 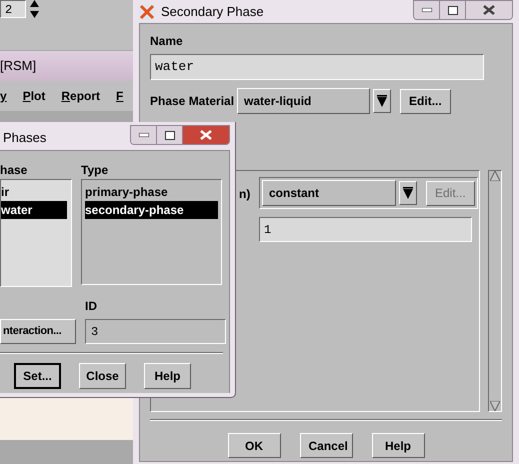 What do you see at coordinates (95, 169) in the screenshot?
I see `type-label: Type` at bounding box center [95, 169].